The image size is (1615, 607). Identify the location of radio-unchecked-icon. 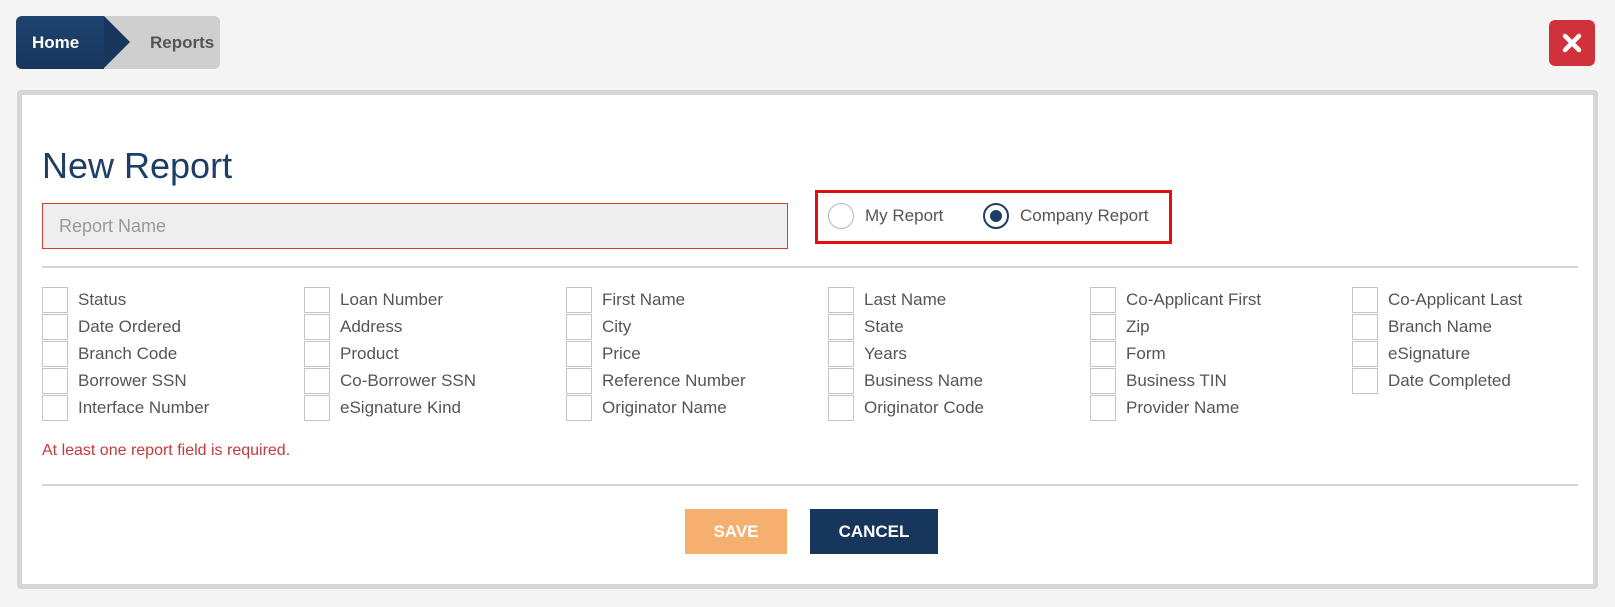
(841, 216).